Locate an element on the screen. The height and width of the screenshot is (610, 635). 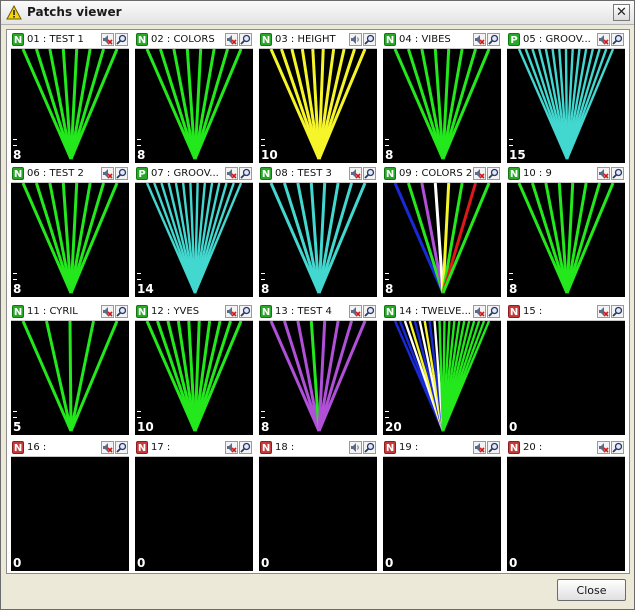
patch-tile: N 18 : 0 is located at coordinates (318, 505).